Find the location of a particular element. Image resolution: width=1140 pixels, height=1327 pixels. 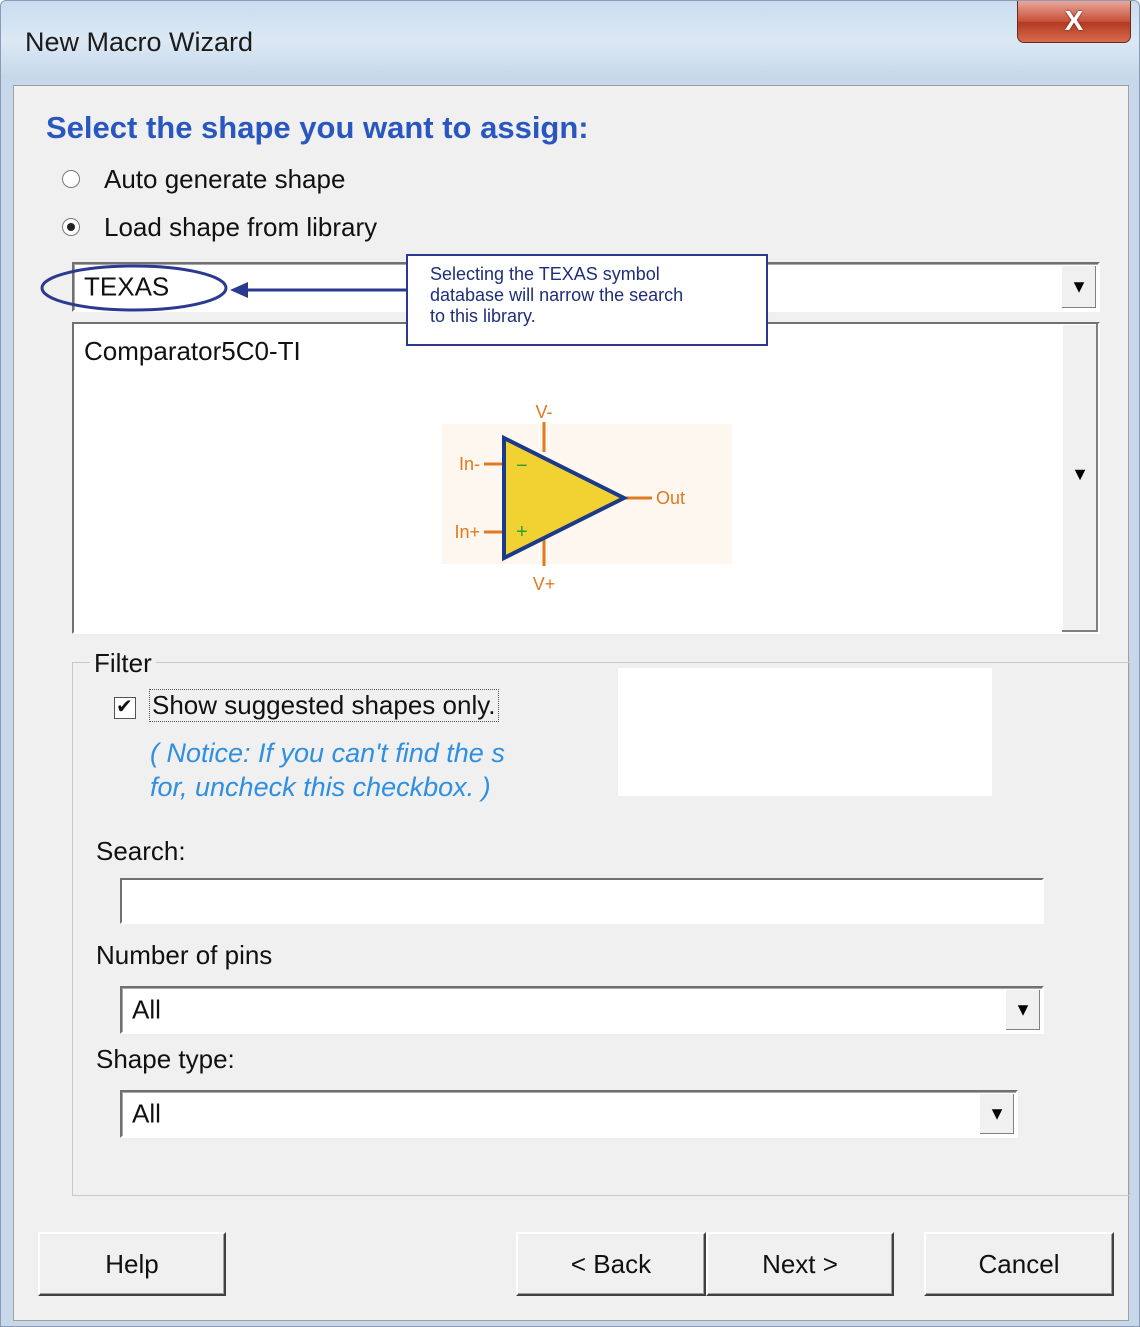

next-button: Next > is located at coordinates (800, 1264).